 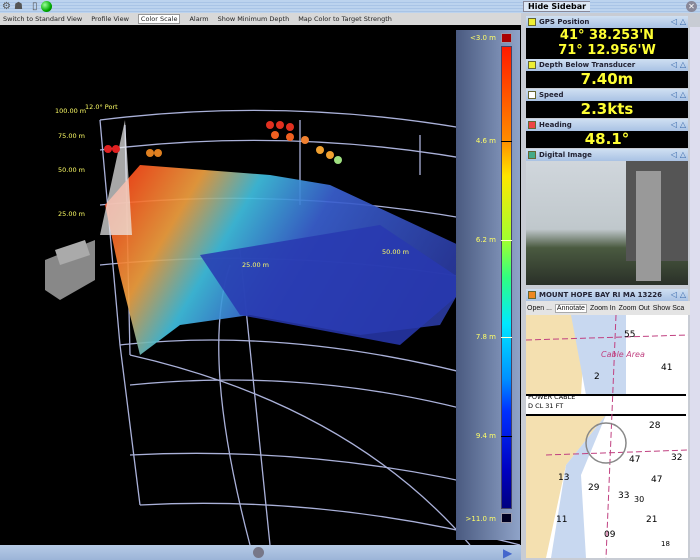 What do you see at coordinates (345, 19) in the screenshot?
I see `menu-map-color-target-strength: Map Color to Target Strength` at bounding box center [345, 19].